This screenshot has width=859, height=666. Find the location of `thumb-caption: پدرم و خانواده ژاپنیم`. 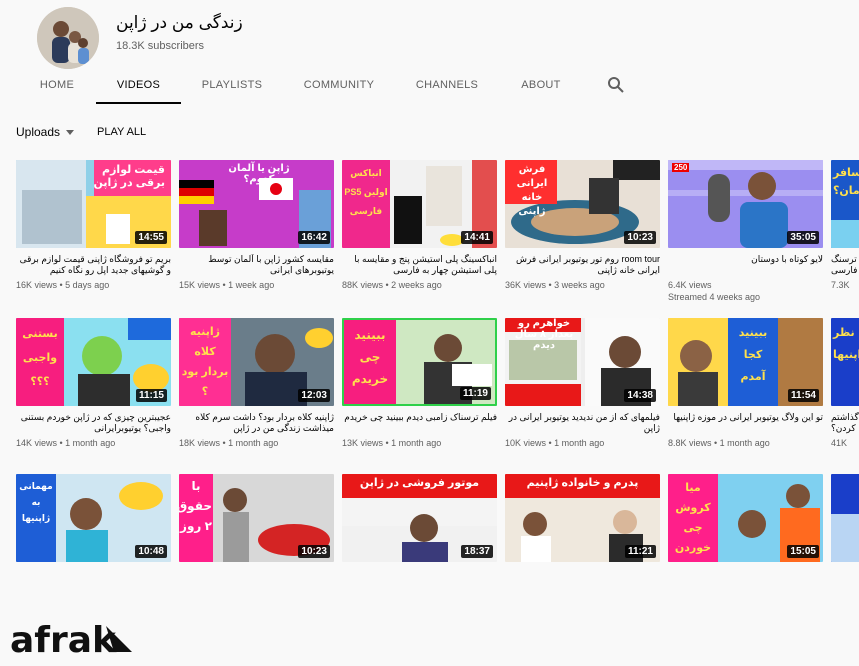

thumb-caption: پدرم و خانواده ژاپنیم is located at coordinates (582, 483).